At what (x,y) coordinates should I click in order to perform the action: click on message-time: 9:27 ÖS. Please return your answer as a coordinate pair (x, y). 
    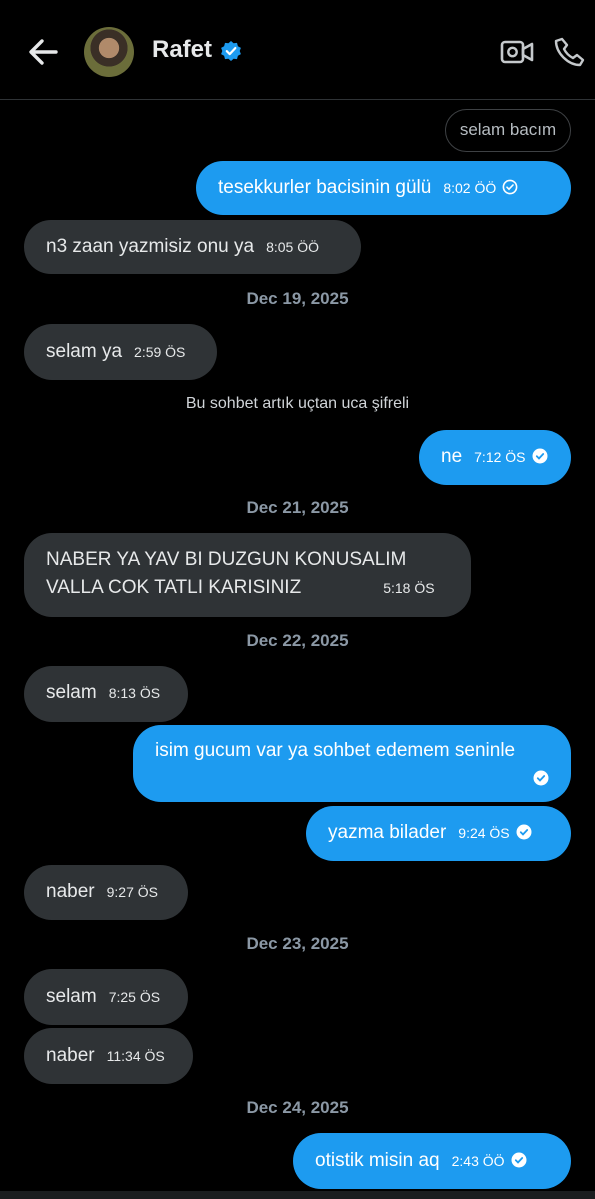
    Looking at the image, I should click on (132, 892).